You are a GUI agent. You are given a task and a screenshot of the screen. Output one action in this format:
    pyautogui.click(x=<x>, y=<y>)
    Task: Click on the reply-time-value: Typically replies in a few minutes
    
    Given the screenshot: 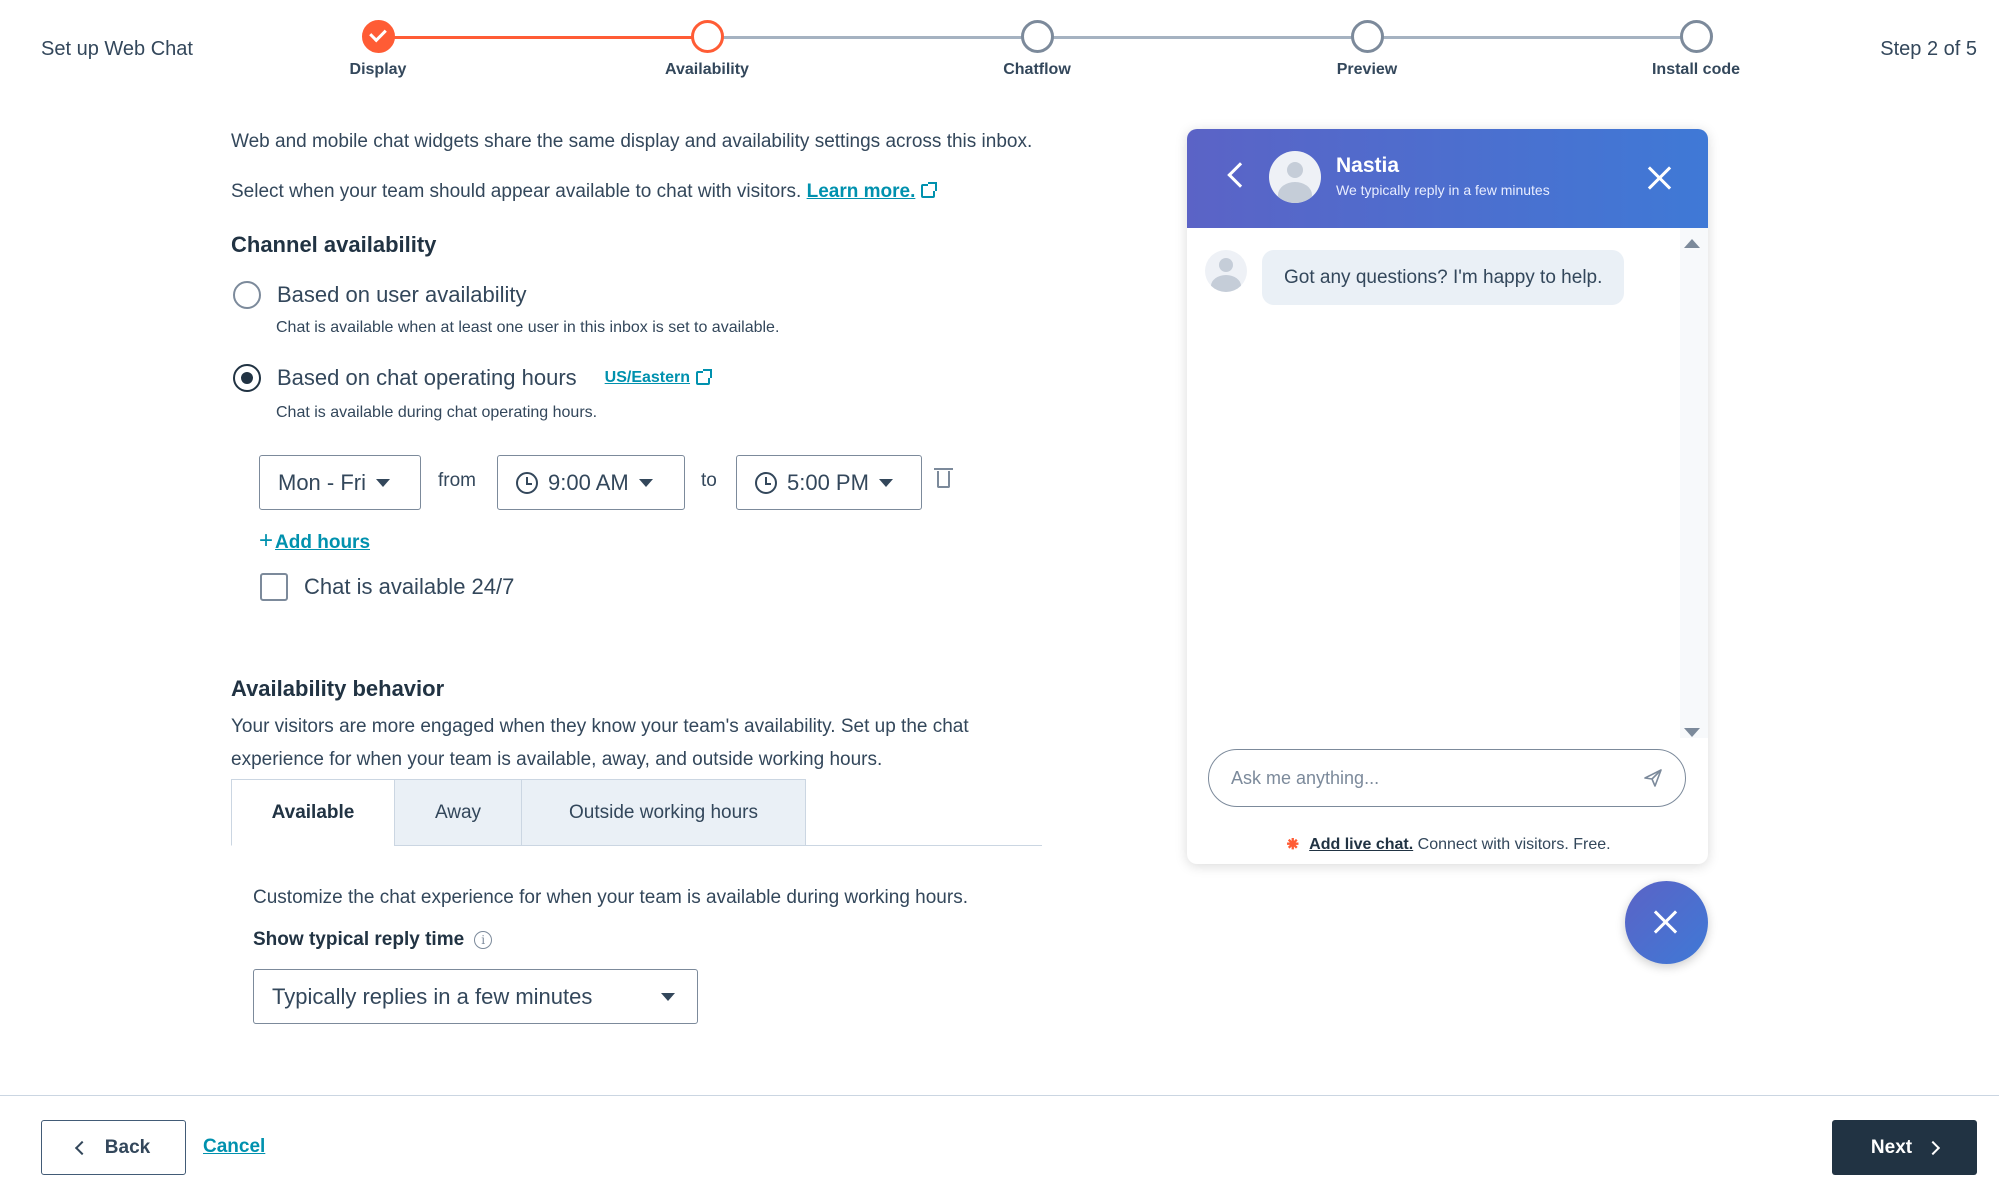 What is the action you would take?
    pyautogui.click(x=432, y=996)
    